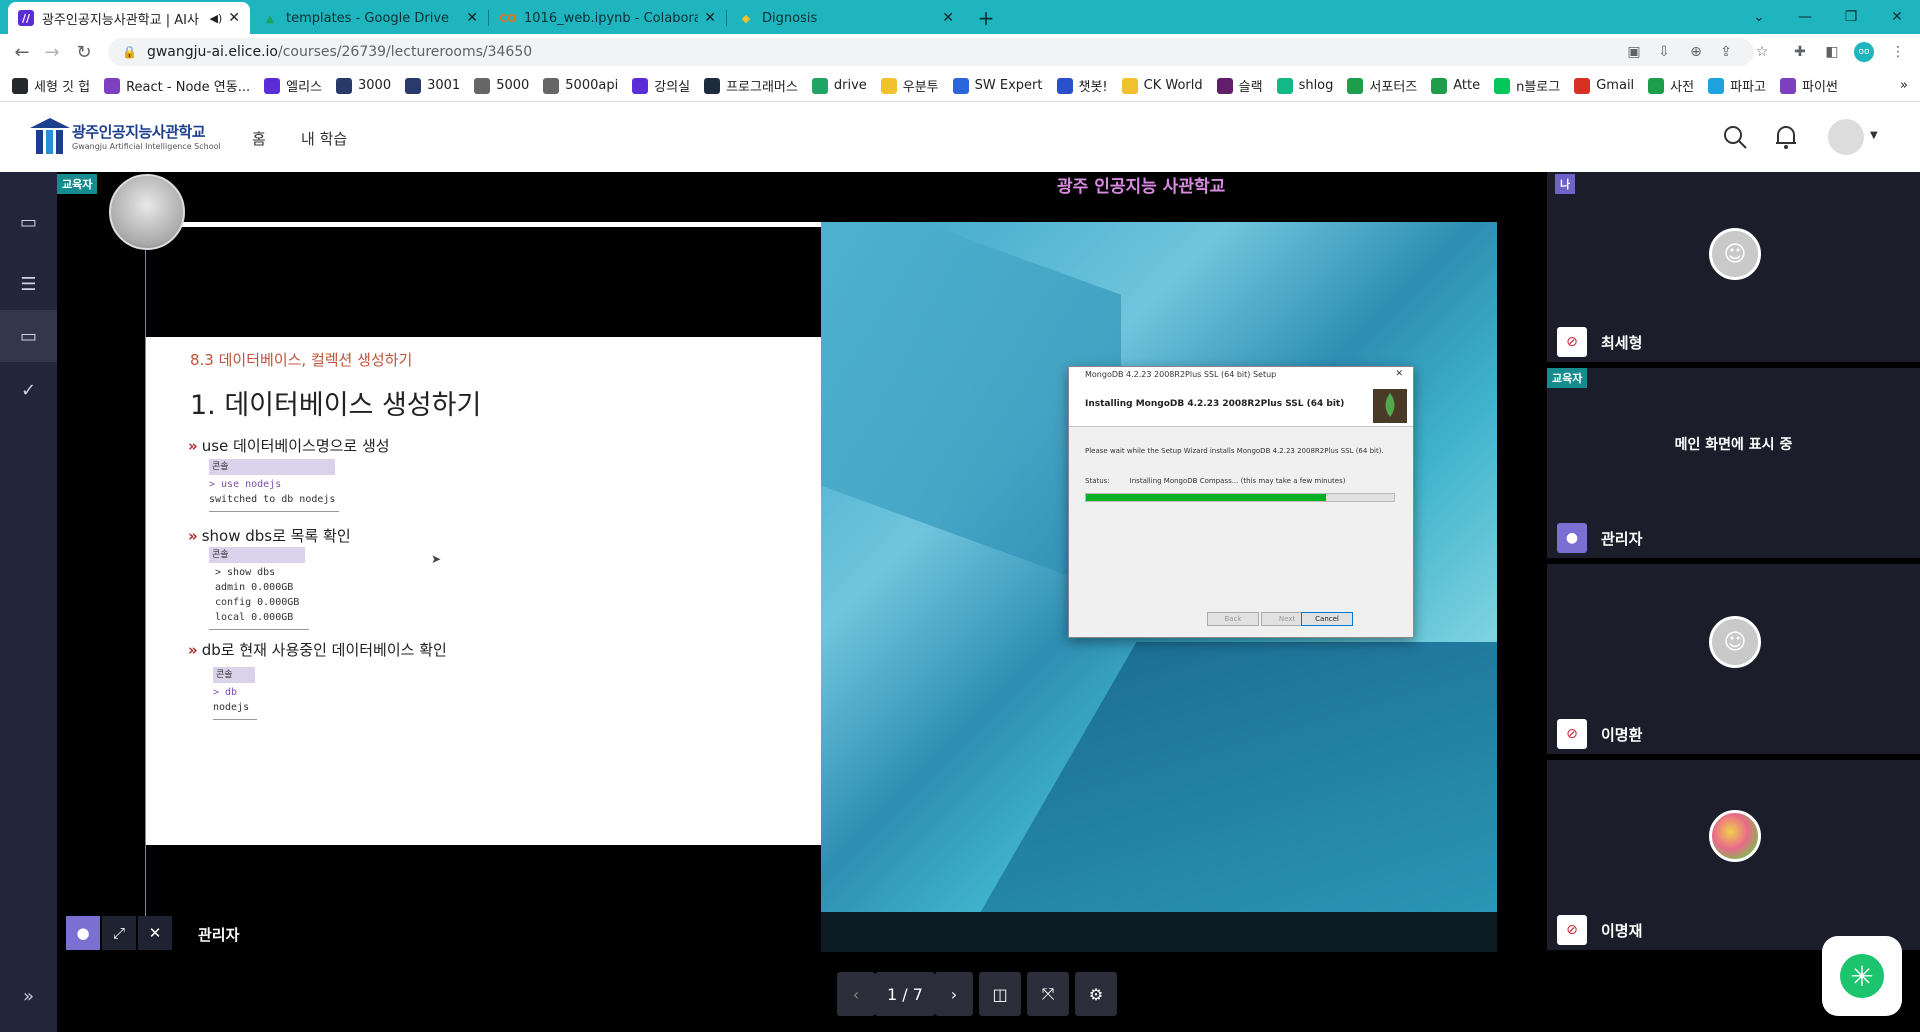 This screenshot has height=1032, width=1920. Describe the element at coordinates (1000, 994) in the screenshot. I see `layout-toggle-button: ◫` at that location.